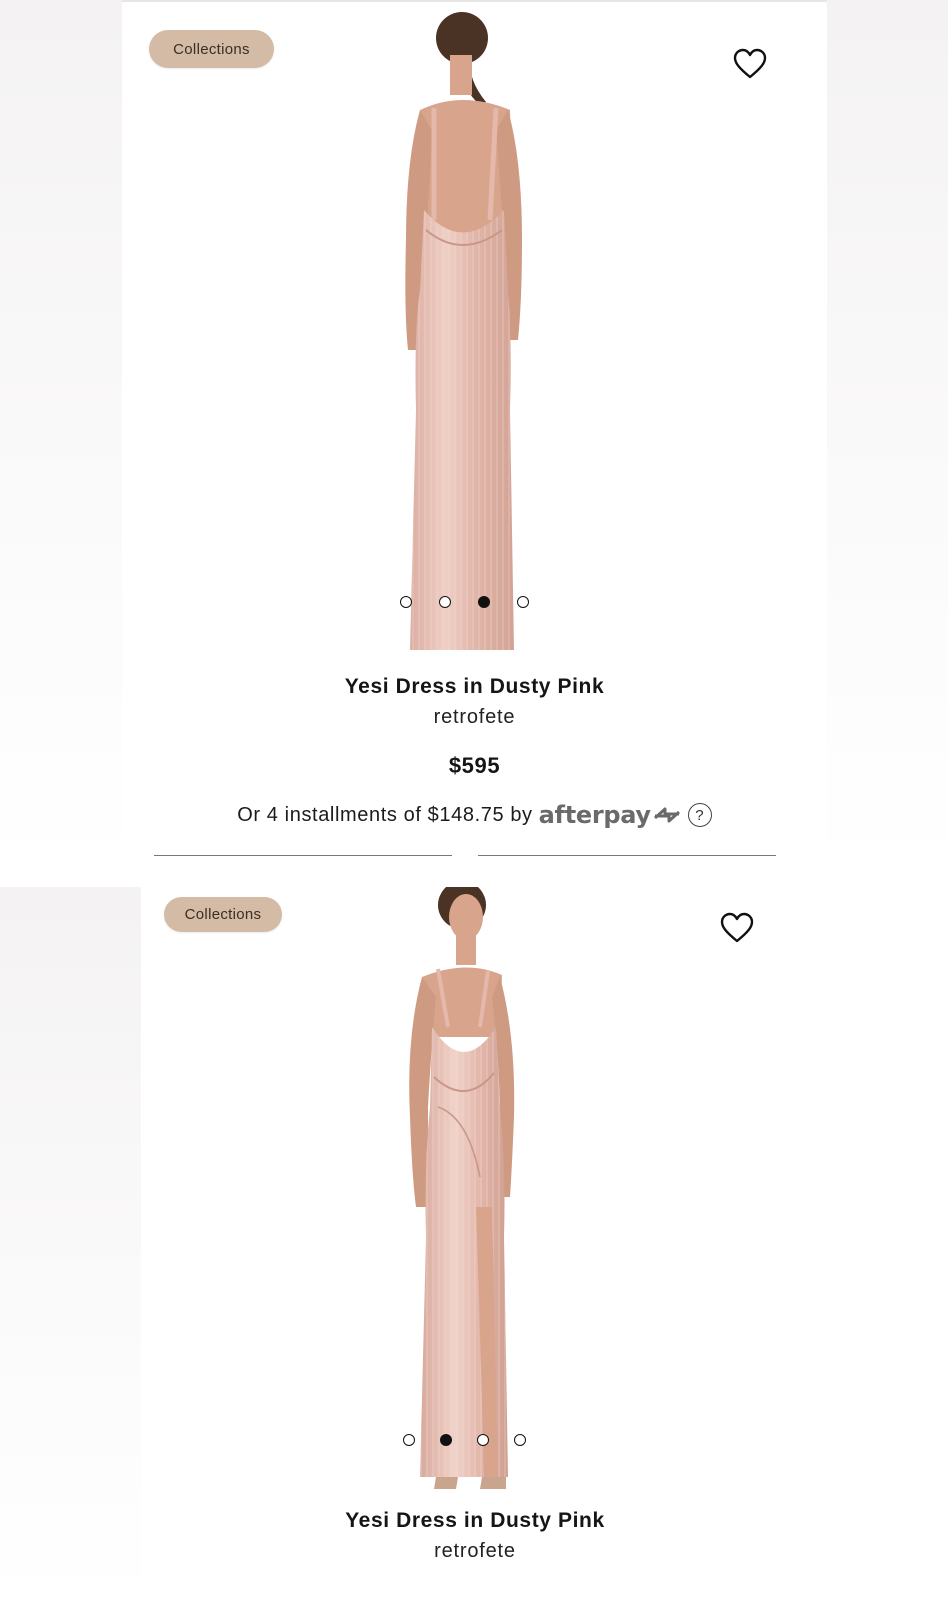 Image resolution: width=948 pixels, height=1600 pixels. Describe the element at coordinates (699, 815) in the screenshot. I see `question-circle-icon: ?` at that location.